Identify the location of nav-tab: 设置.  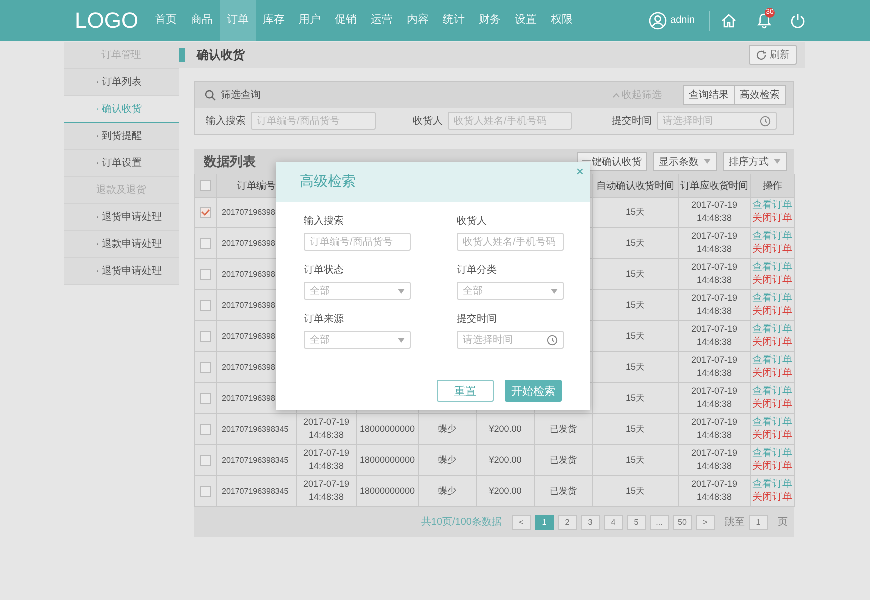
(526, 20).